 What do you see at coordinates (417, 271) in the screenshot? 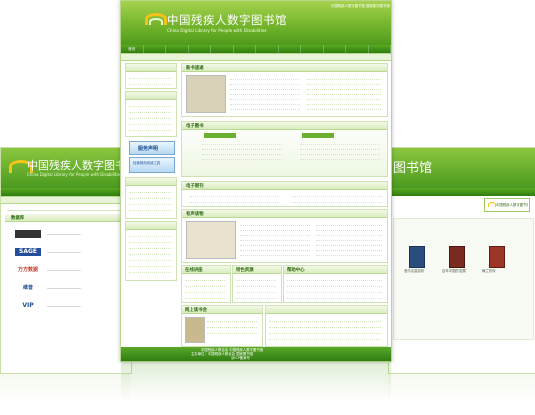
I see `book-title-1: 音乐名曲赏析` at bounding box center [417, 271].